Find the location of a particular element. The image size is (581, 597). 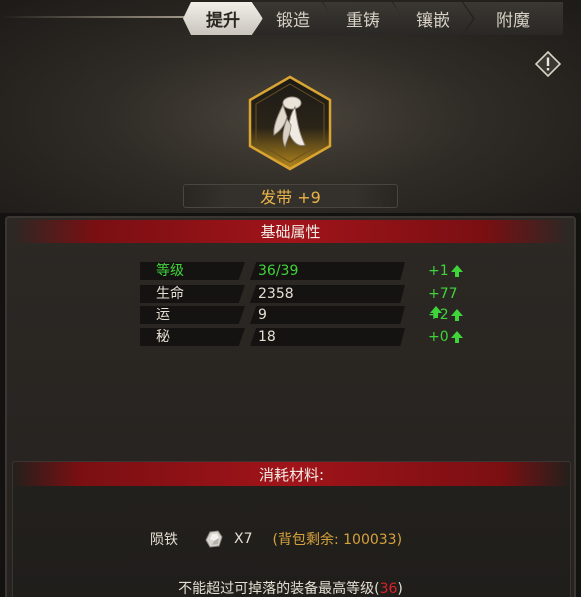

stat-increase: +0 is located at coordinates (446, 337).